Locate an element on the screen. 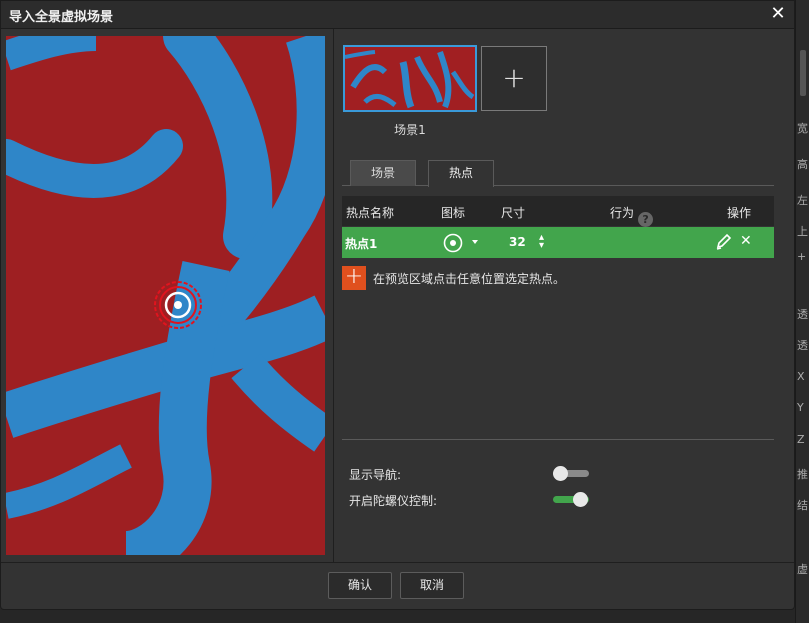 Image resolution: width=809 pixels, height=623 pixels. column-header-name: 热点名称 is located at coordinates (370, 213).